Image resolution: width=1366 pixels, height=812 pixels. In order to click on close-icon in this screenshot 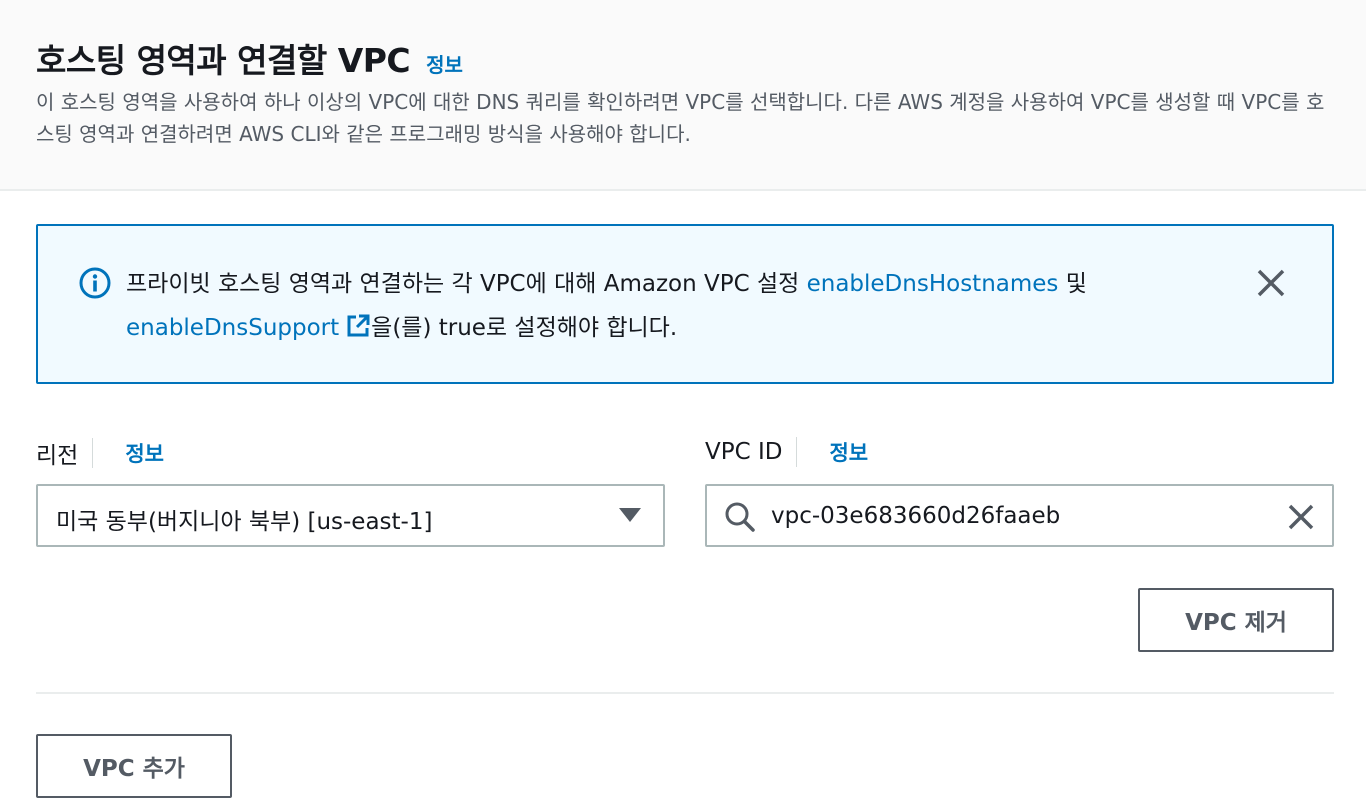, I will do `click(1271, 283)`.